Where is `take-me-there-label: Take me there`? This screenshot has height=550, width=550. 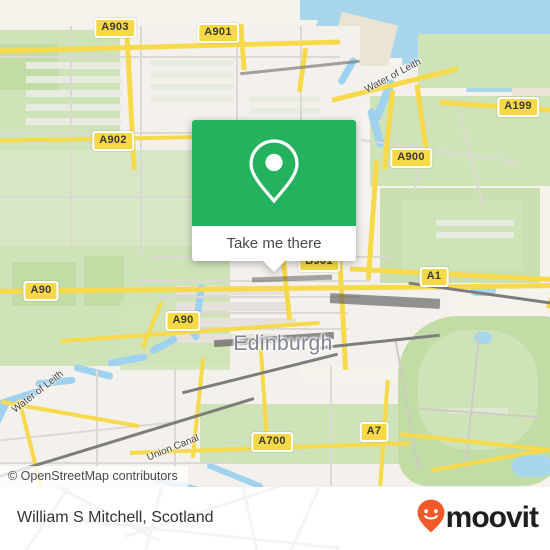 take-me-there-label: Take me there is located at coordinates (274, 243).